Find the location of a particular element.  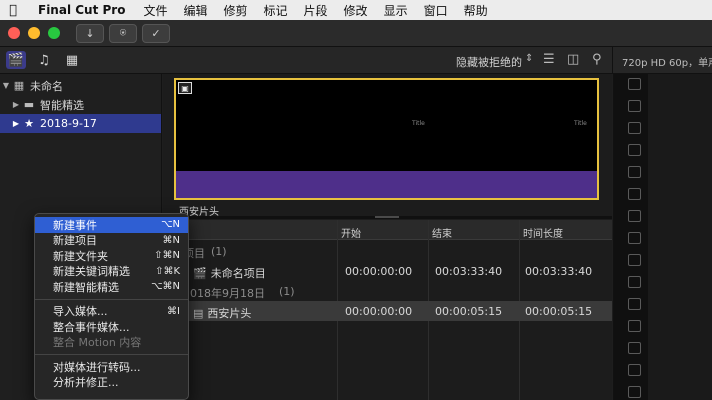

menu-file: 文件 is located at coordinates (155, 10).